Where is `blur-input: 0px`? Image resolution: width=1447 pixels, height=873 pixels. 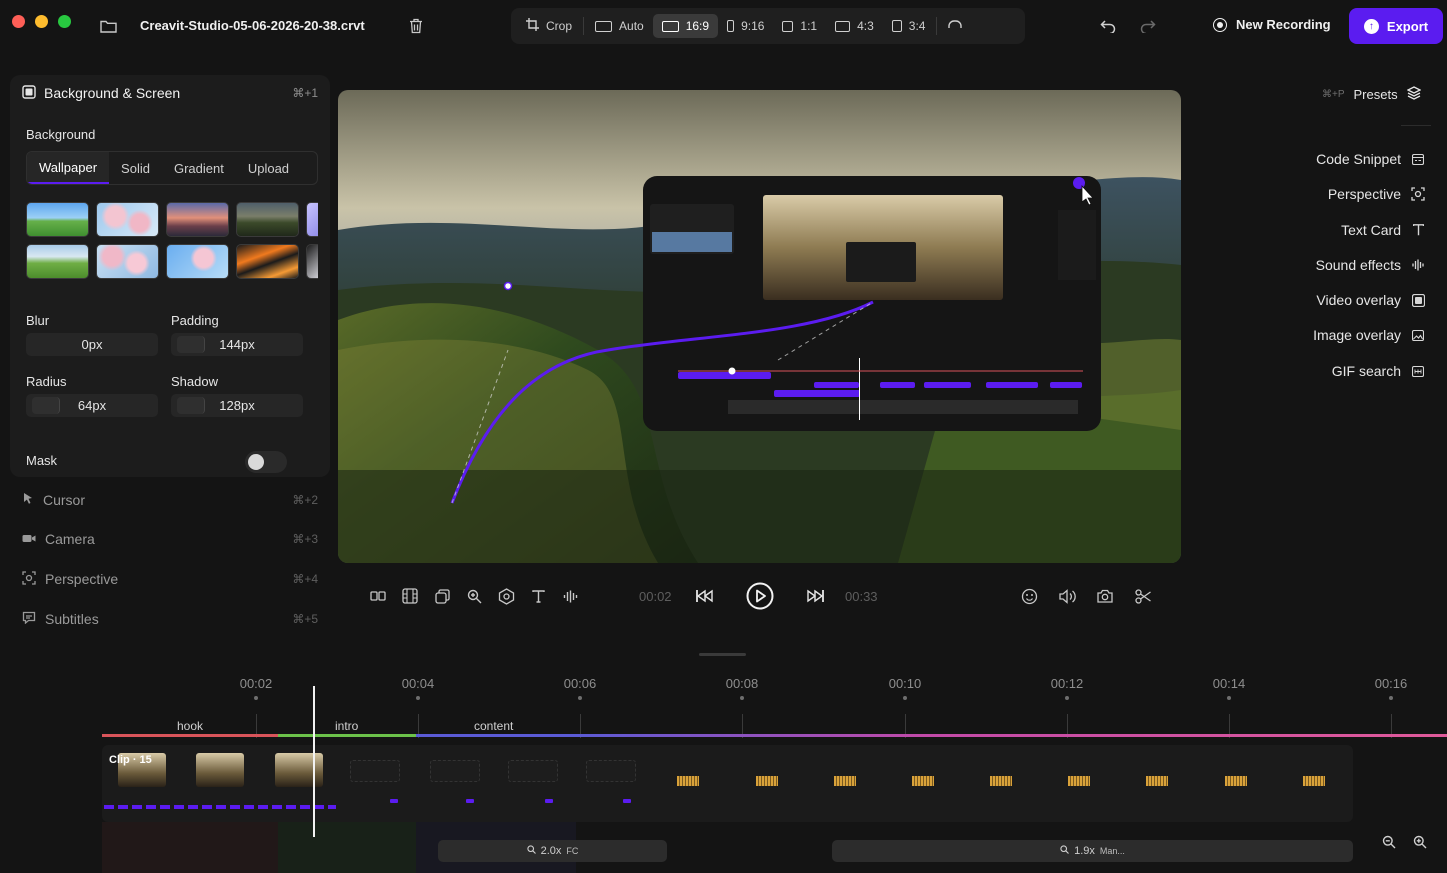 blur-input: 0px is located at coordinates (92, 344).